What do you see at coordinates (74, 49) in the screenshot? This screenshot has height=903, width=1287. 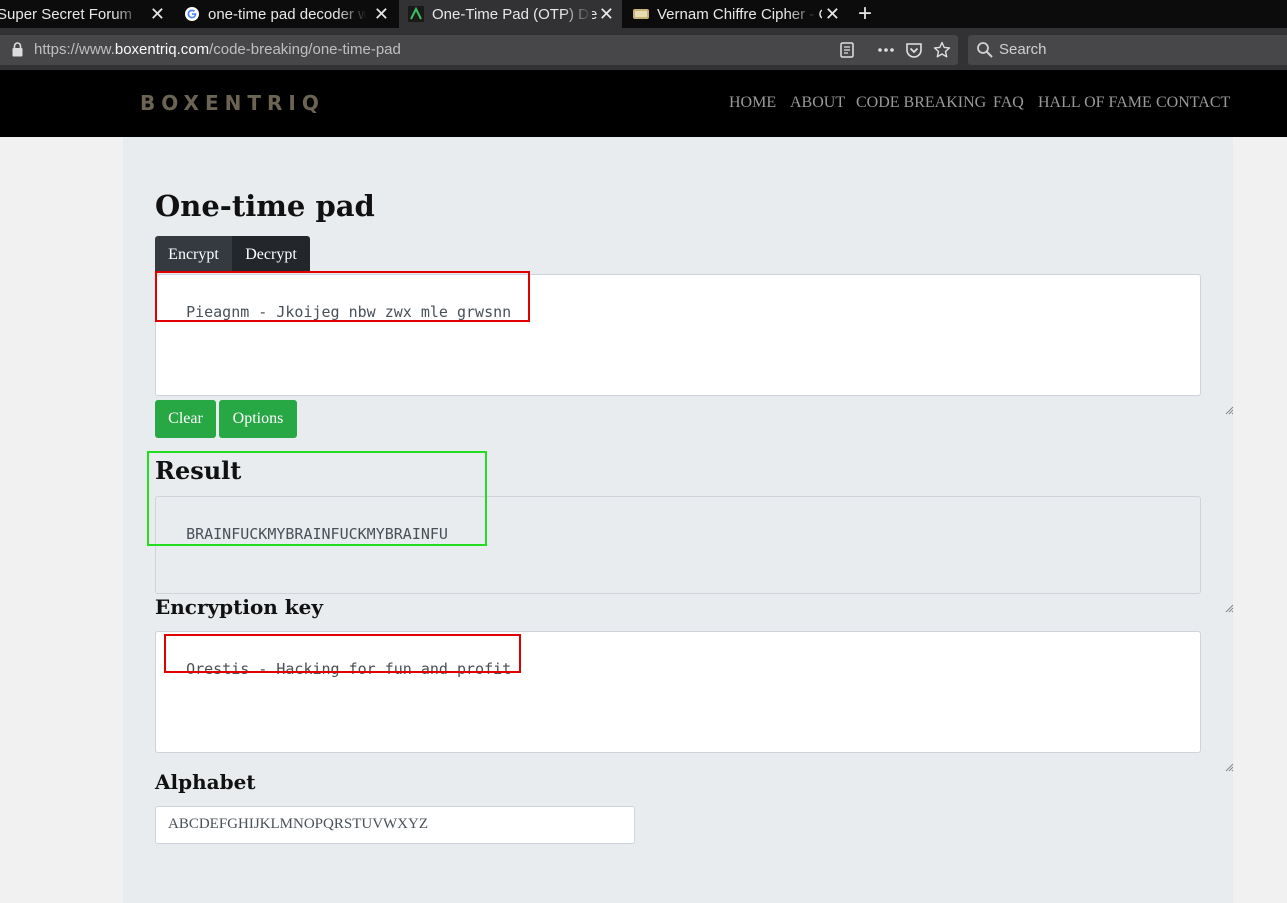 I see `url-prefix: https://www.` at bounding box center [74, 49].